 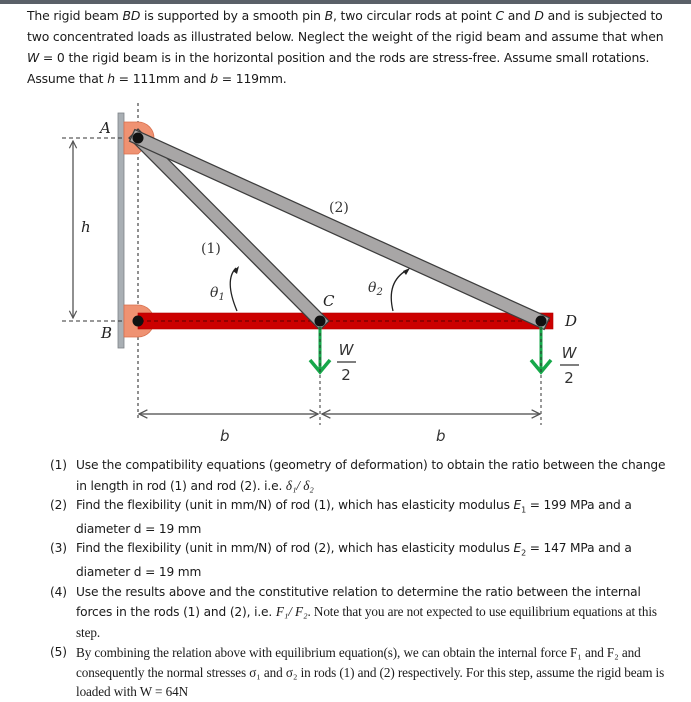 What do you see at coordinates (229, 229) in the screenshot?
I see `rod-1-fill` at bounding box center [229, 229].